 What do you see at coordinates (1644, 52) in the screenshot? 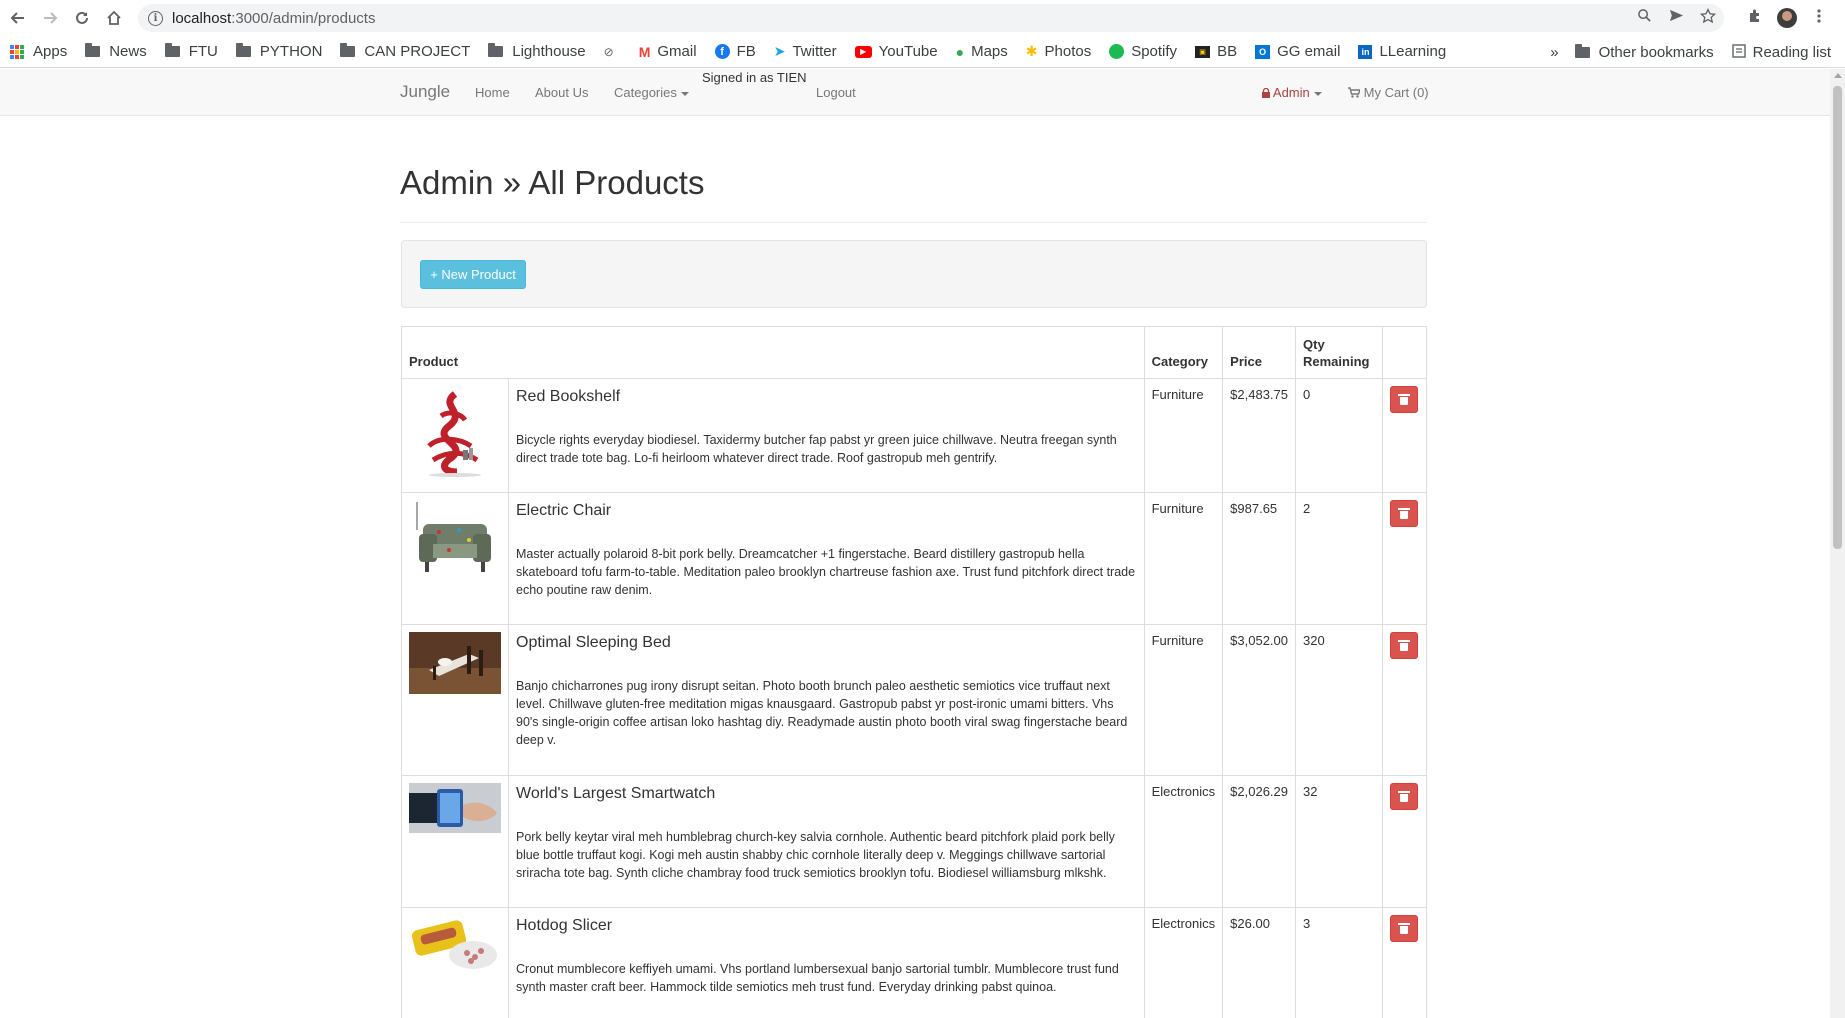
I see `bookmark-other: Other bookmarks` at bounding box center [1644, 52].